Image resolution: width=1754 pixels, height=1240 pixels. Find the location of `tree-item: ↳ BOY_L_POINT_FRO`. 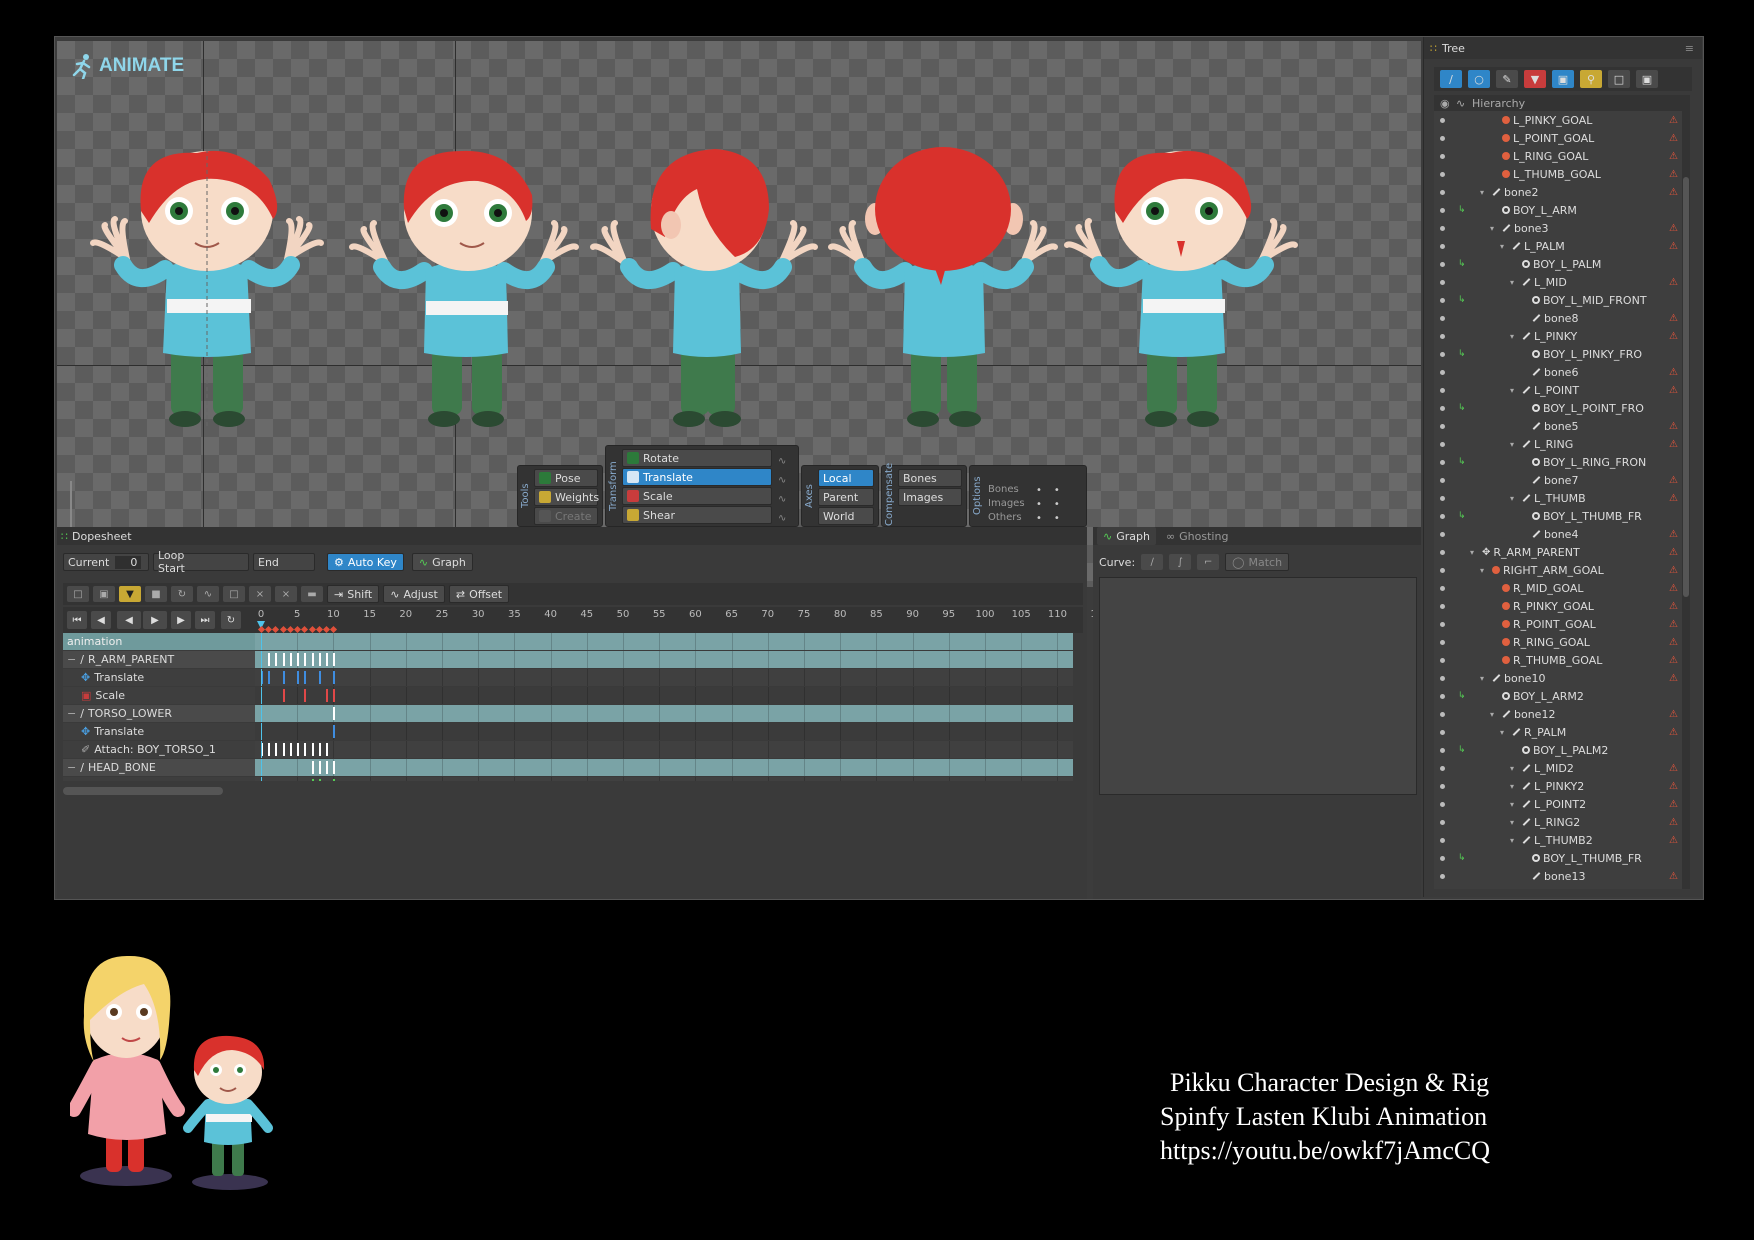

tree-item: ↳ BOY_L_POINT_FRO is located at coordinates (1562, 408).